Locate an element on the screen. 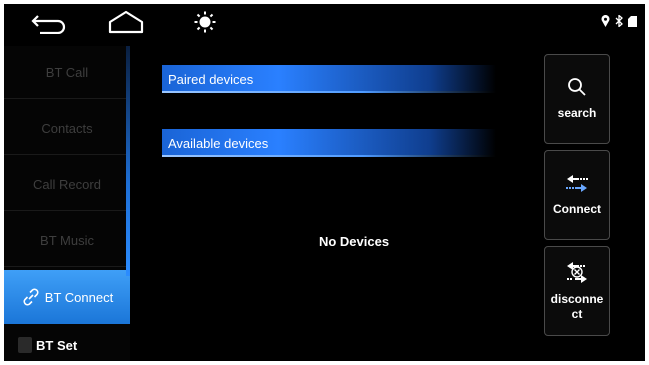  sd-card-icon is located at coordinates (632, 23).